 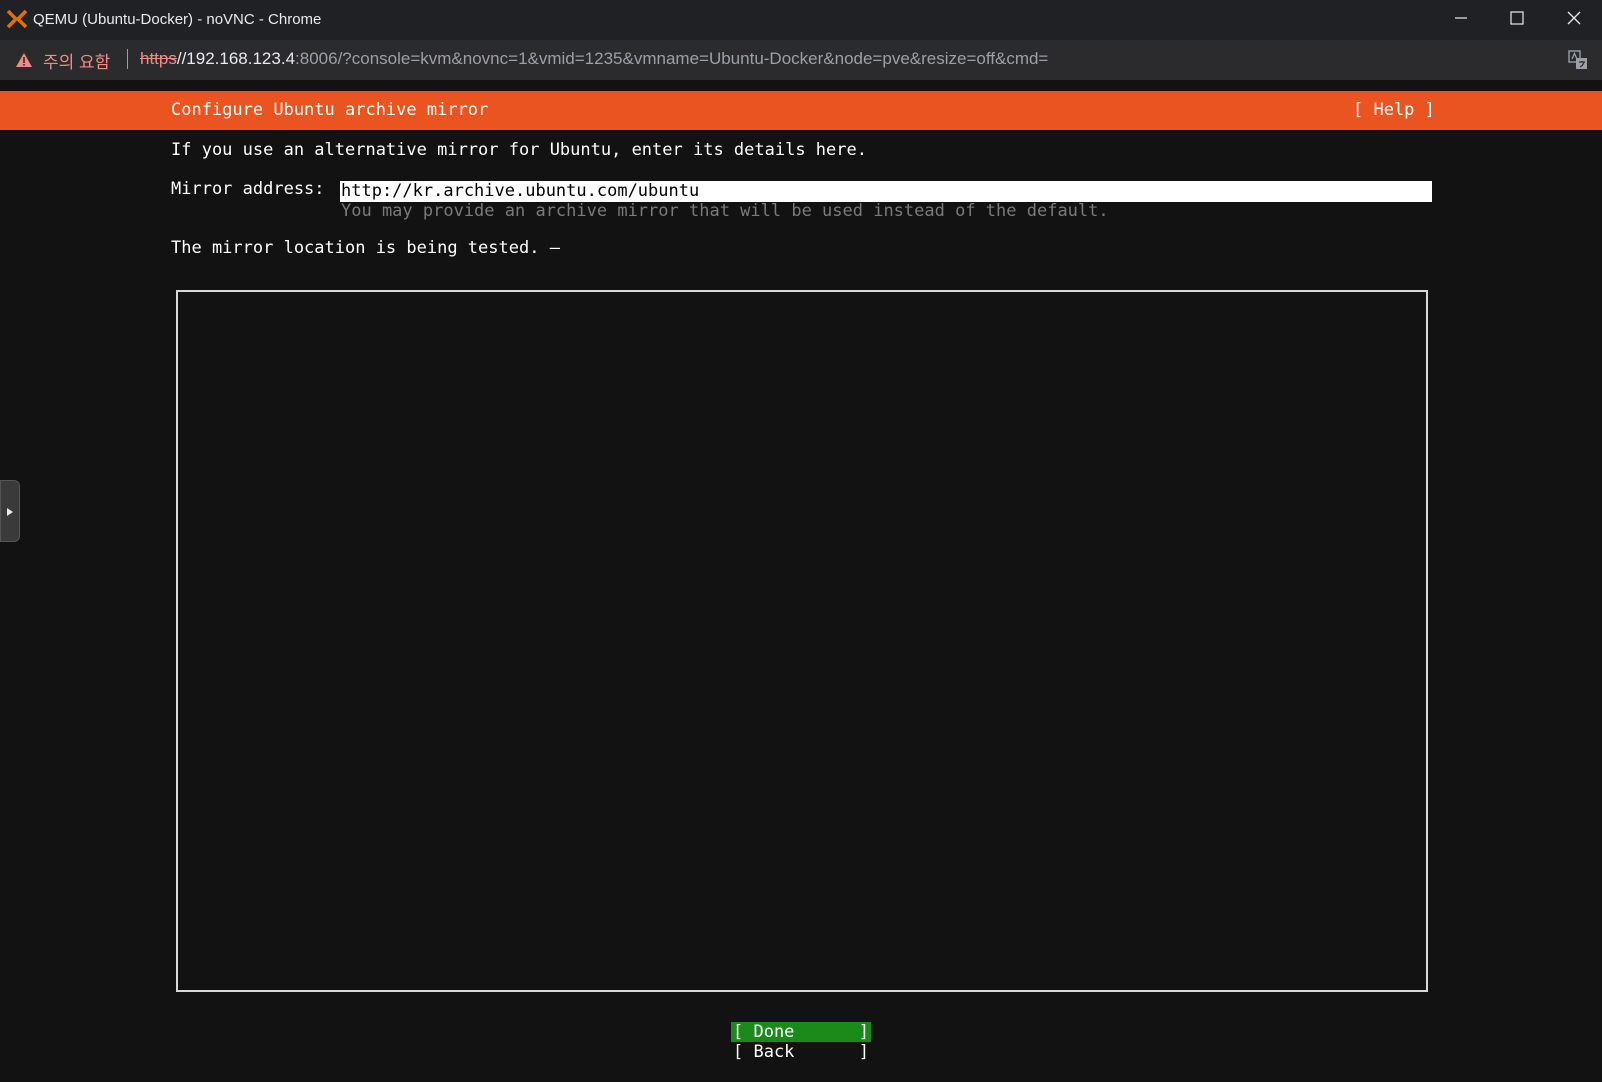 What do you see at coordinates (801, 20) in the screenshot?
I see `browser-title-bar: QEMU (Ubuntu-Docker) - noVNC - Chrome` at bounding box center [801, 20].